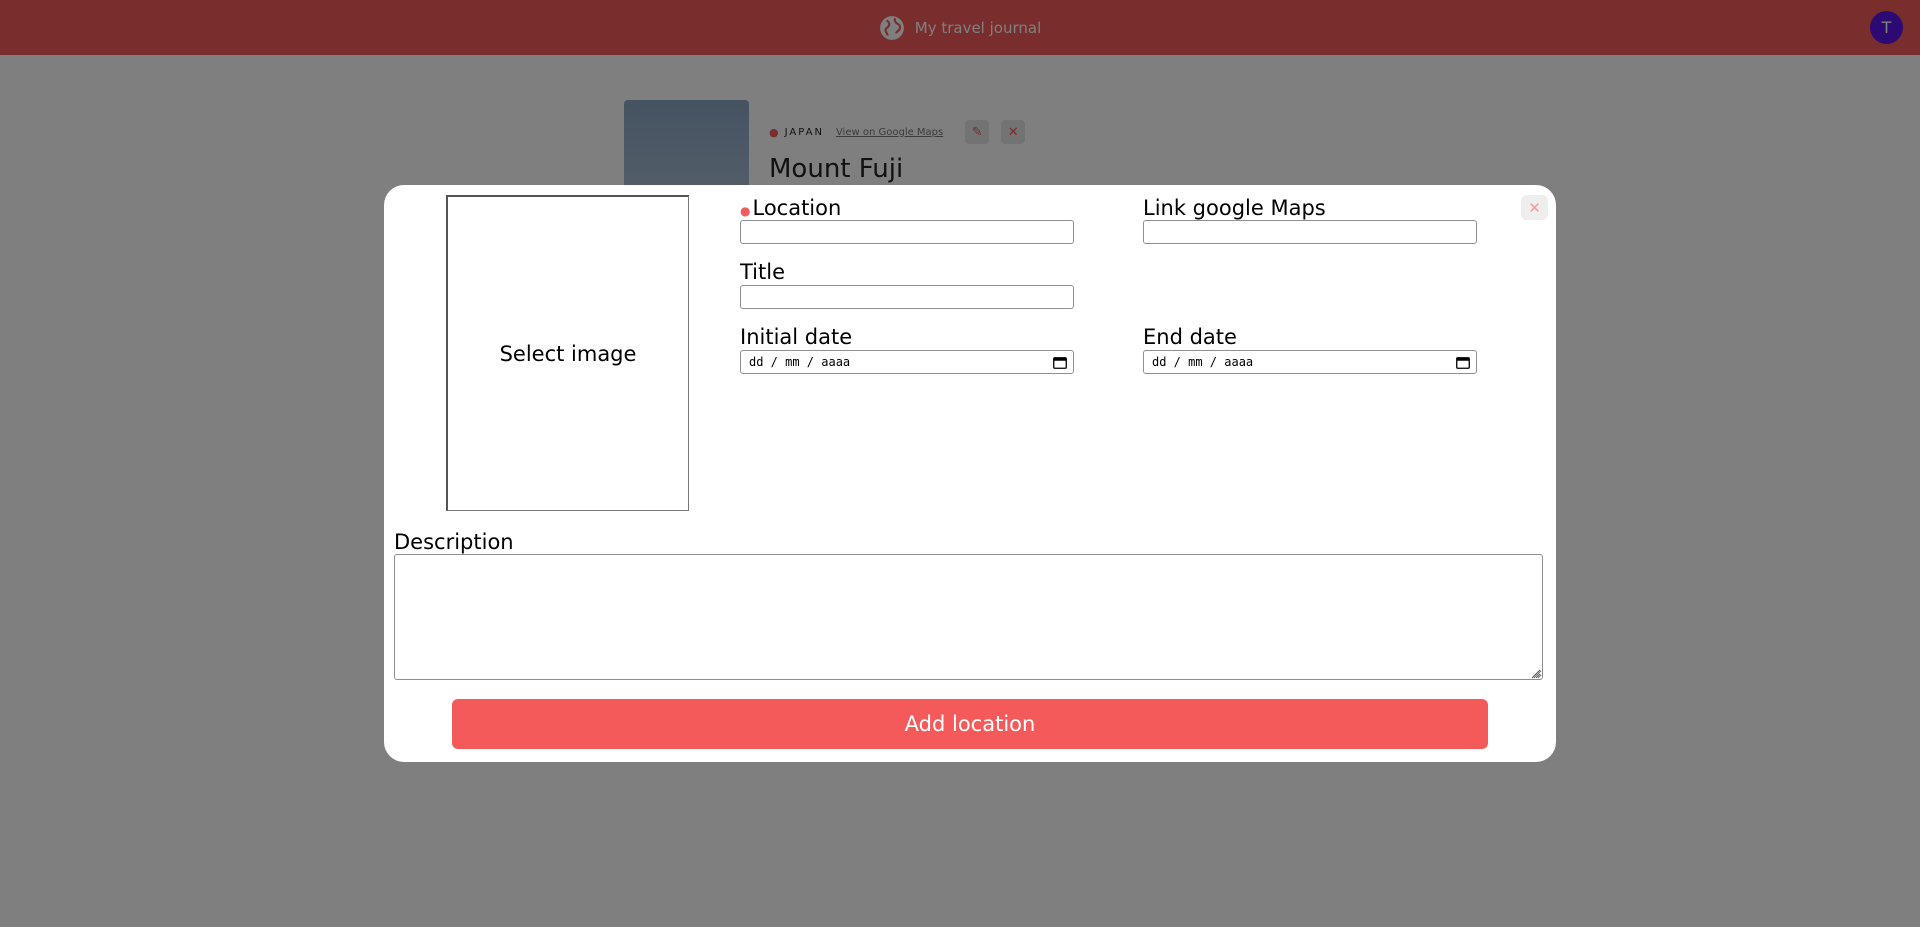 The image size is (1920, 927). I want to click on description-textarea, so click(968, 617).